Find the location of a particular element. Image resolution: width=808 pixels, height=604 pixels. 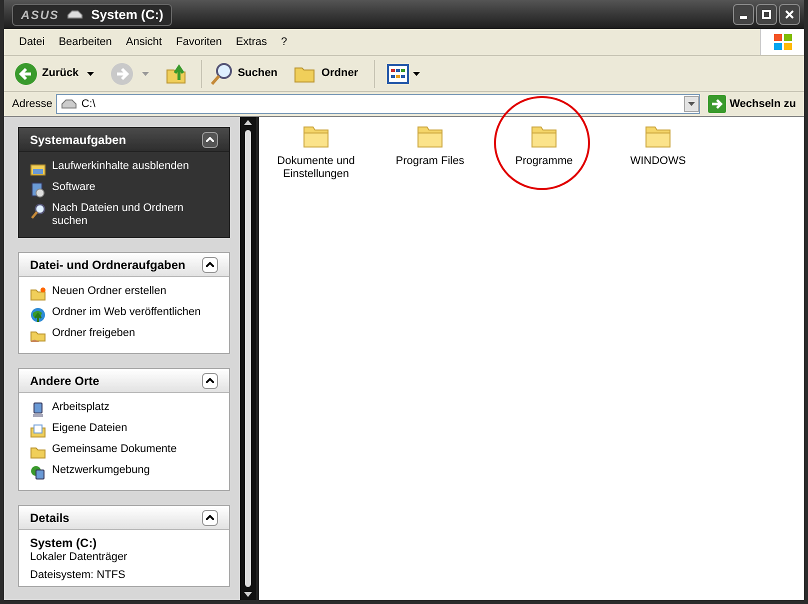

panel-title: Details is located at coordinates (50, 518).